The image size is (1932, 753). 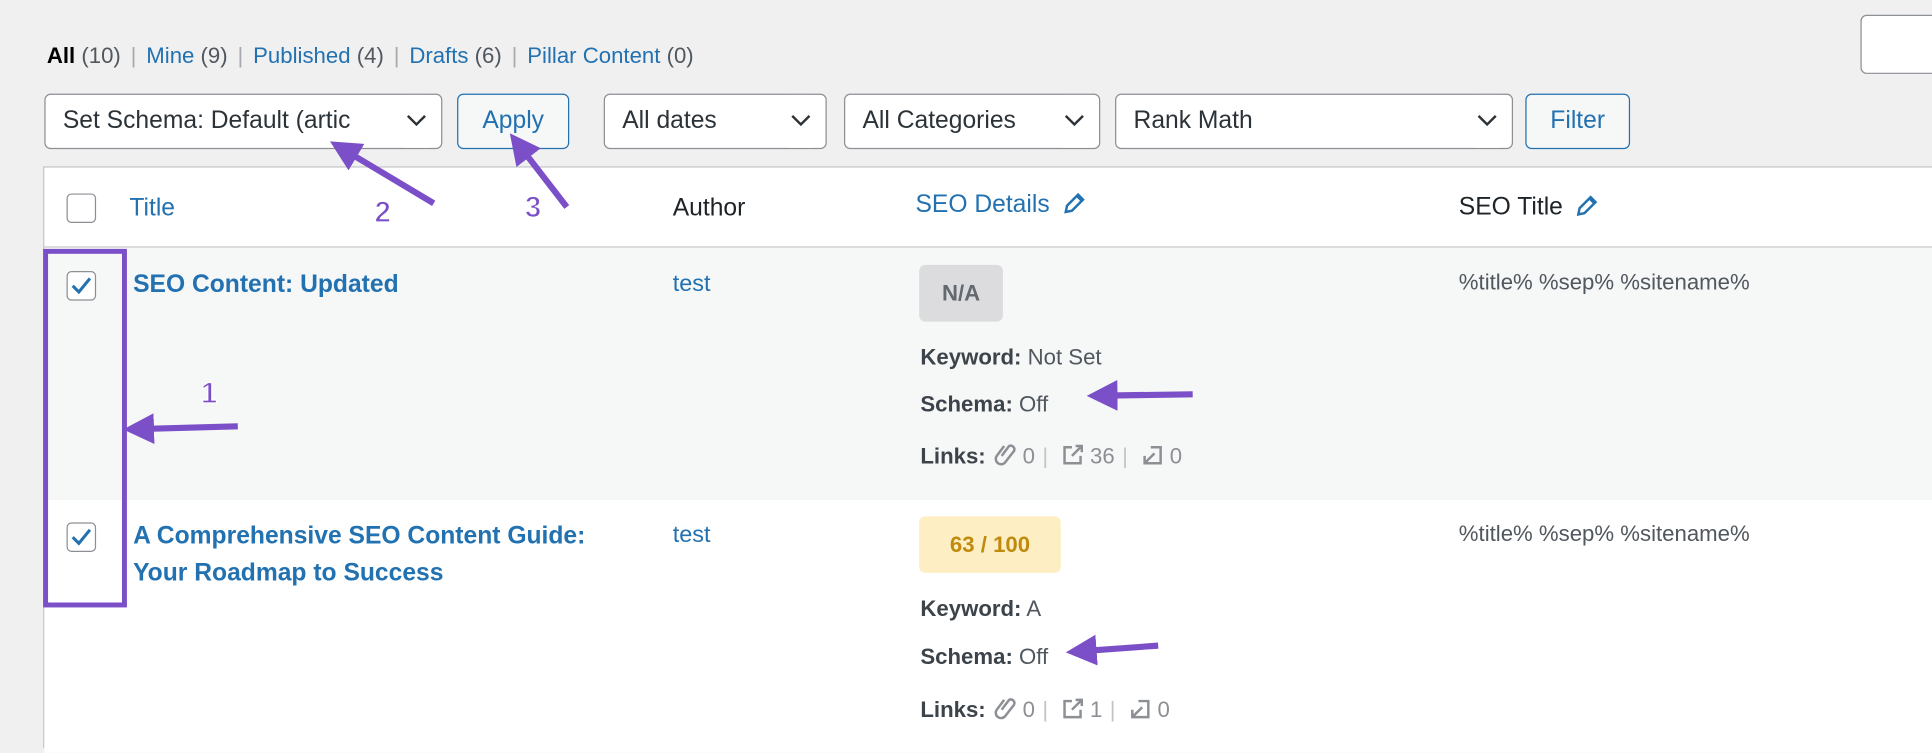 I want to click on step-label-2: 2, so click(x=383, y=212).